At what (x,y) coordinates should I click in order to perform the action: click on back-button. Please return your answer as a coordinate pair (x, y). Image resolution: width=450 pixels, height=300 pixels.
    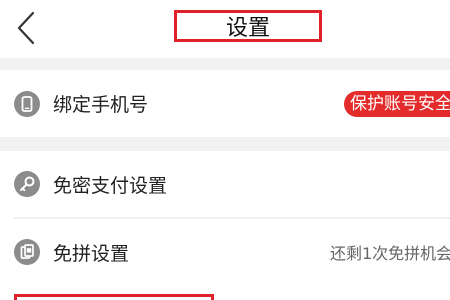
    Looking at the image, I should click on (26, 28).